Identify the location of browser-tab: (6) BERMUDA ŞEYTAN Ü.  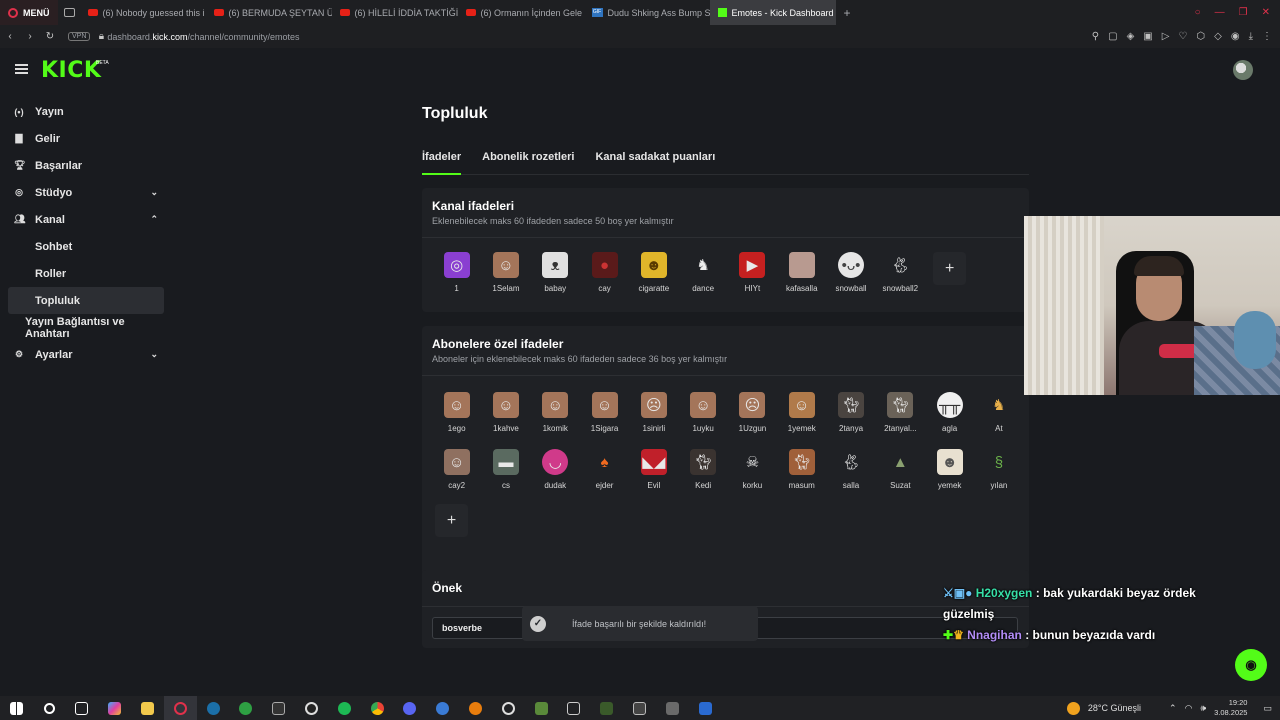
(269, 12).